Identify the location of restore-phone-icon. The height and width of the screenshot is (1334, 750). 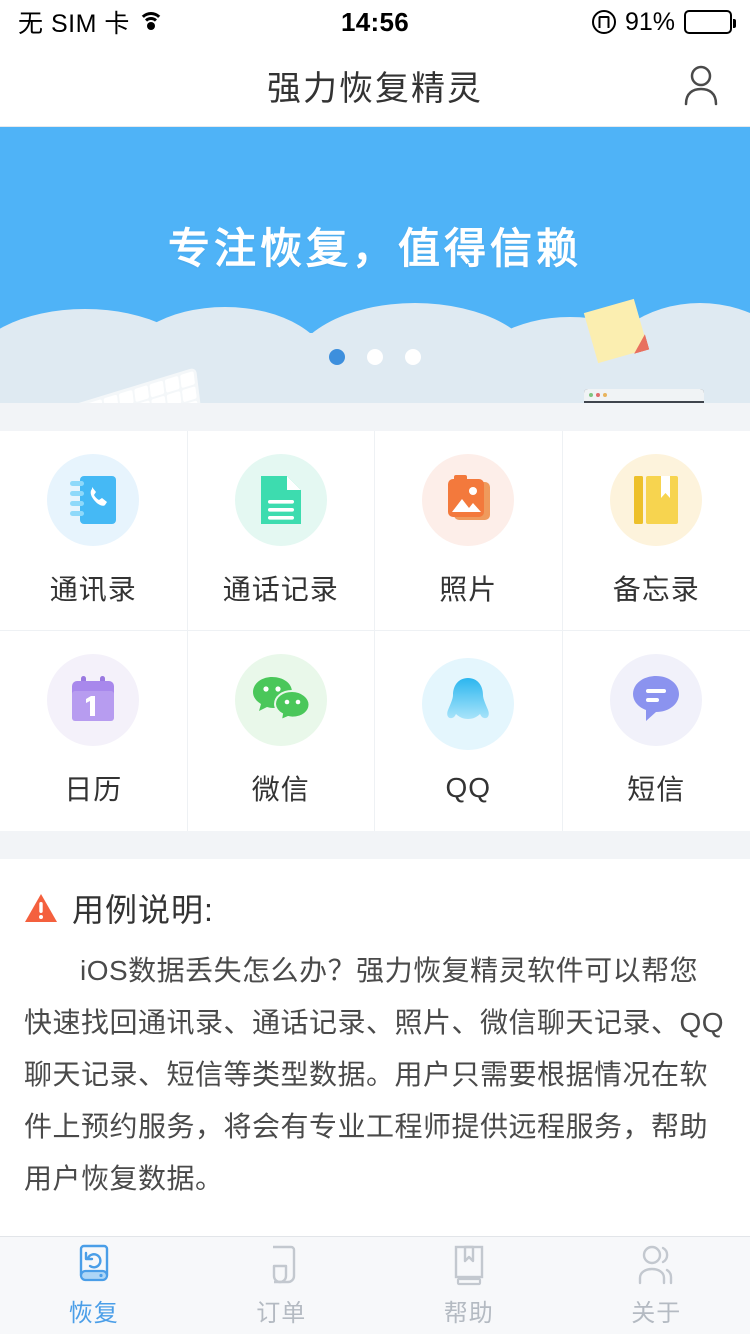
(93, 1263).